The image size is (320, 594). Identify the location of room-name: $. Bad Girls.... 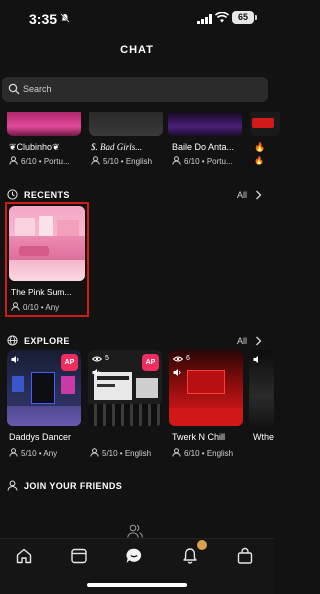
(117, 147).